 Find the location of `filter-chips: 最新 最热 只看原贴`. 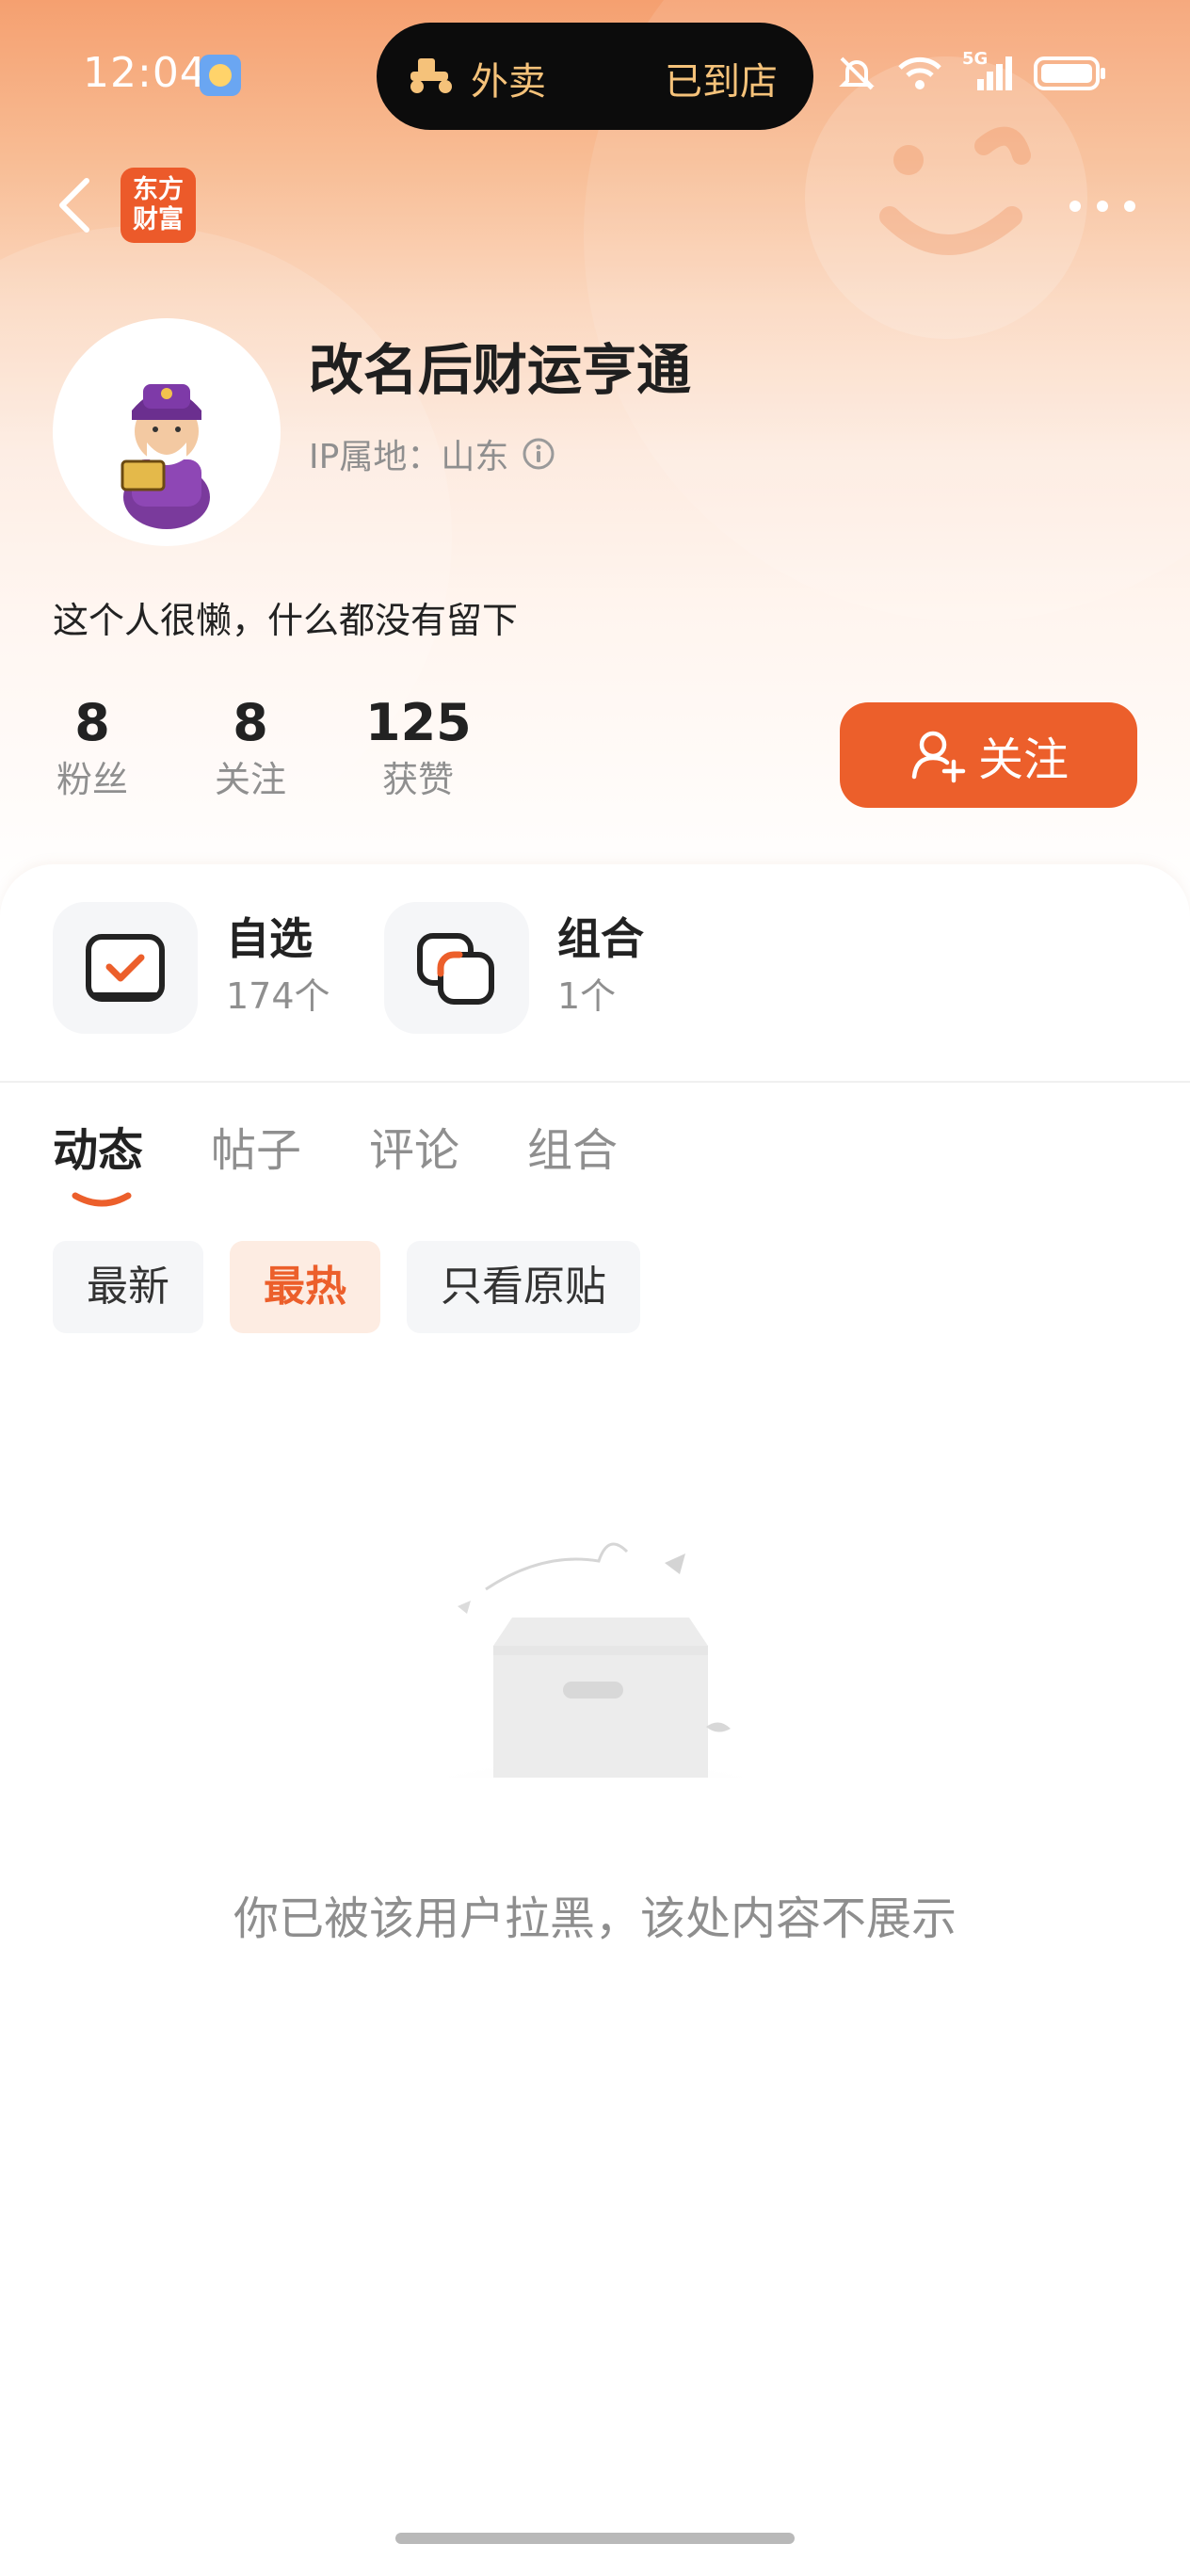

filter-chips: 最新 最热 只看原贴 is located at coordinates (346, 1287).